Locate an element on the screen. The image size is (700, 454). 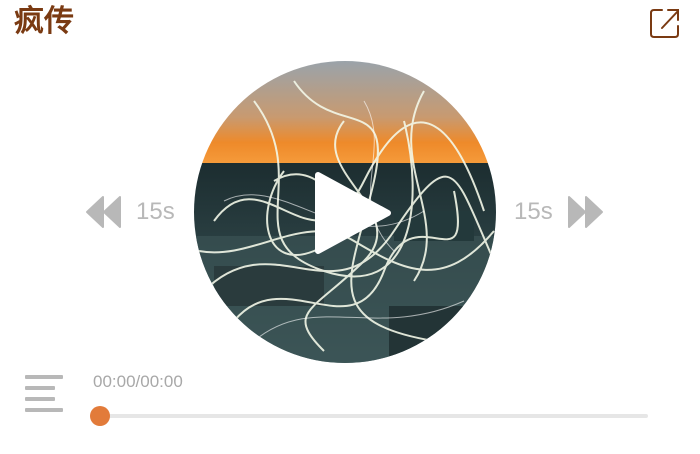
play-button is located at coordinates (350, 213).